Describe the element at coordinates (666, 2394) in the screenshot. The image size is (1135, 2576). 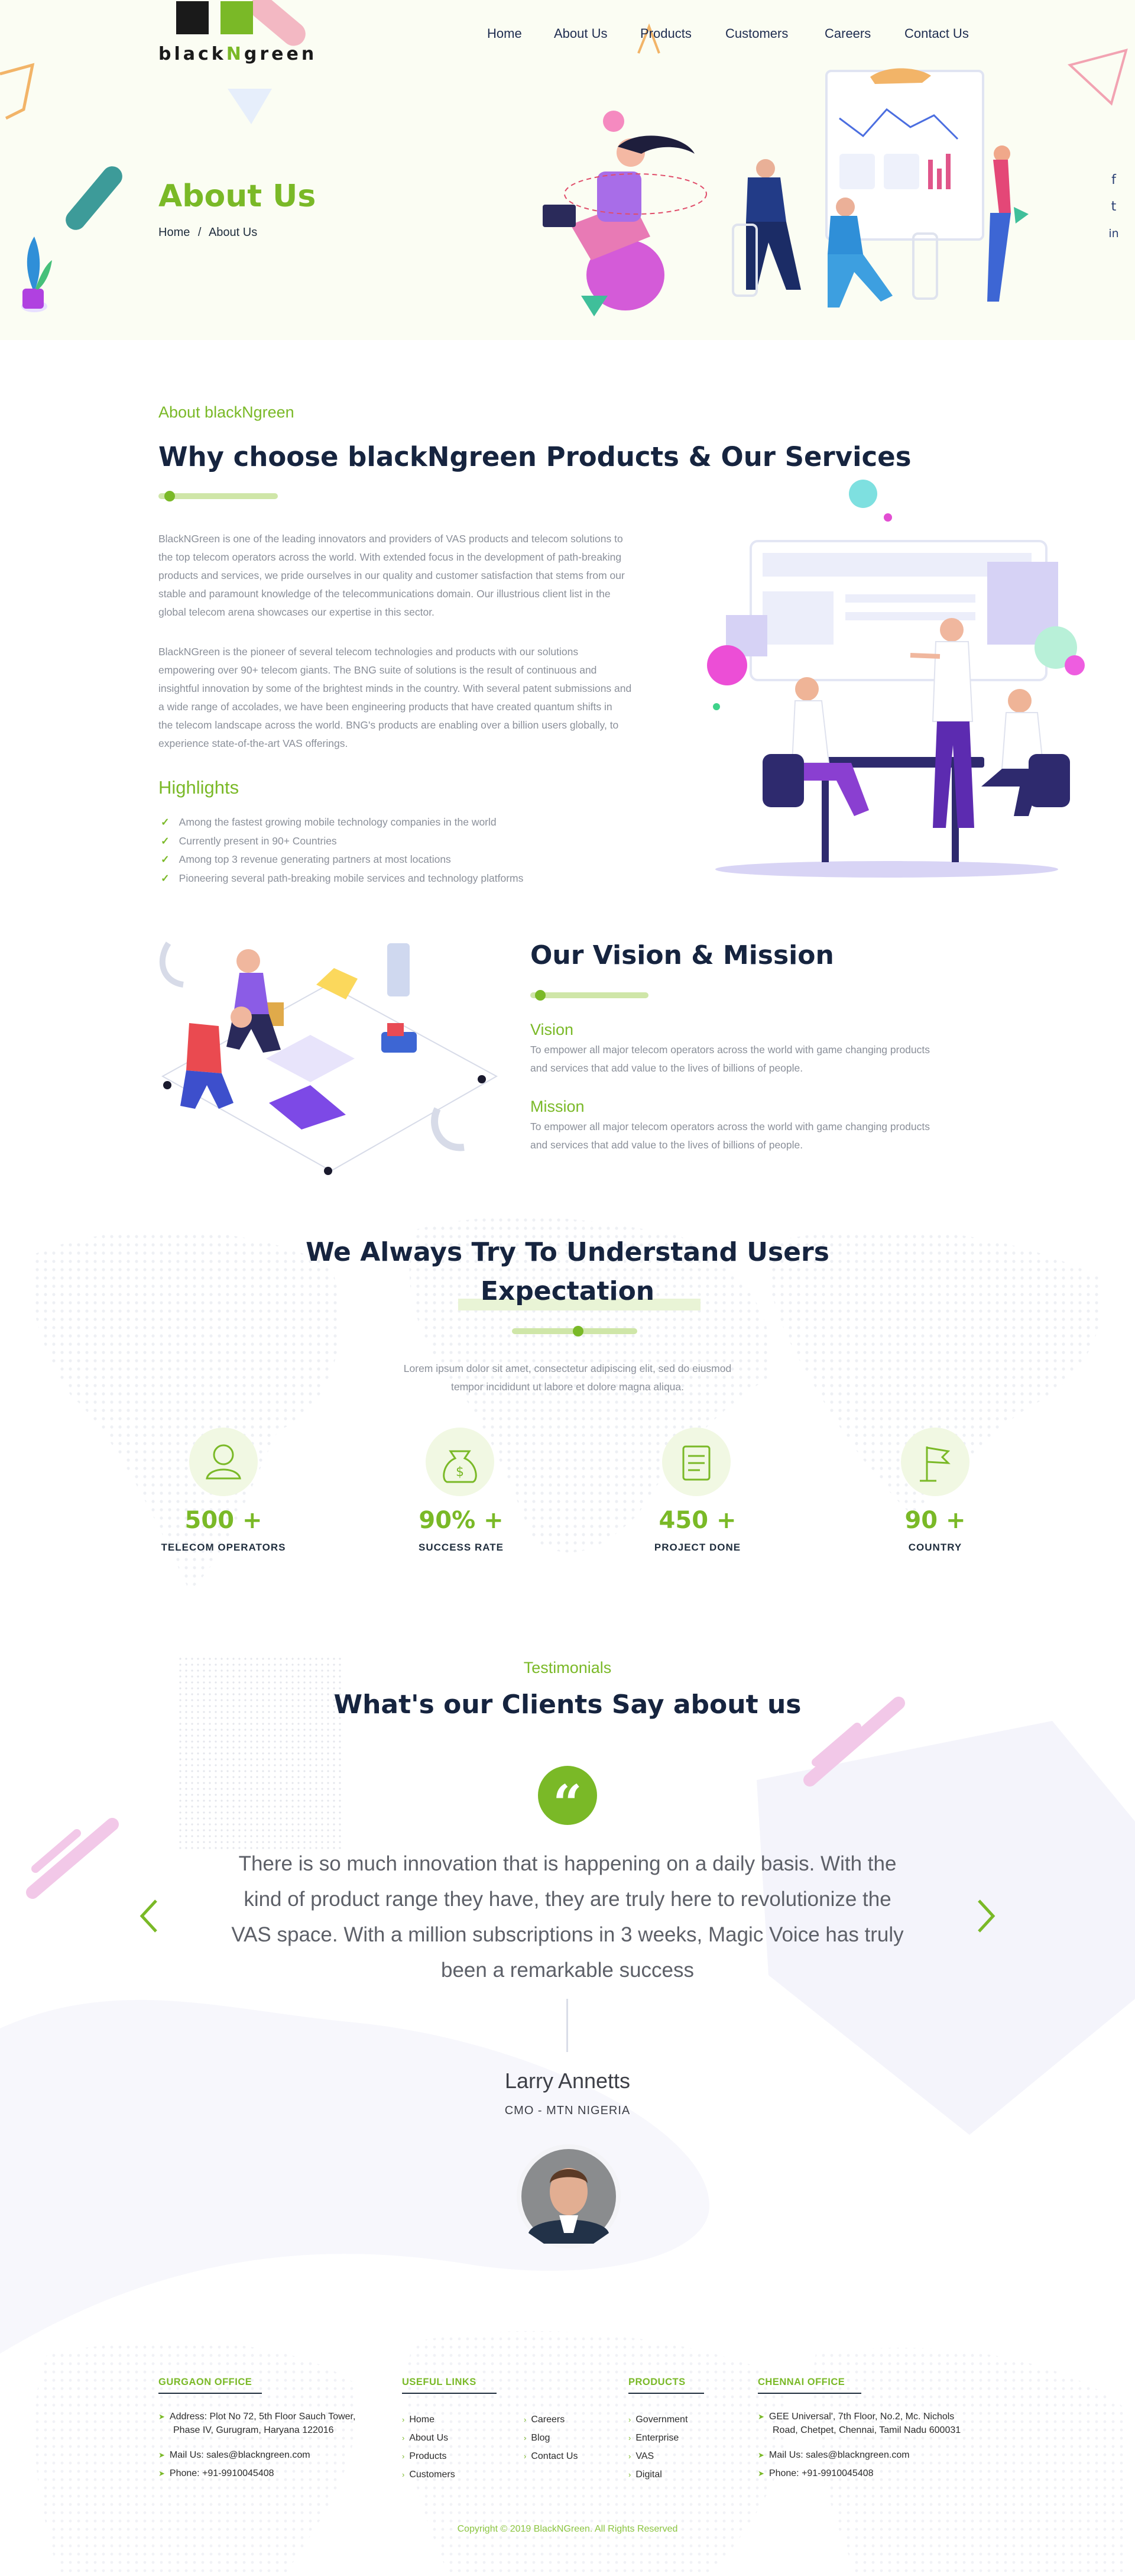
I see `footer-products-underline` at that location.